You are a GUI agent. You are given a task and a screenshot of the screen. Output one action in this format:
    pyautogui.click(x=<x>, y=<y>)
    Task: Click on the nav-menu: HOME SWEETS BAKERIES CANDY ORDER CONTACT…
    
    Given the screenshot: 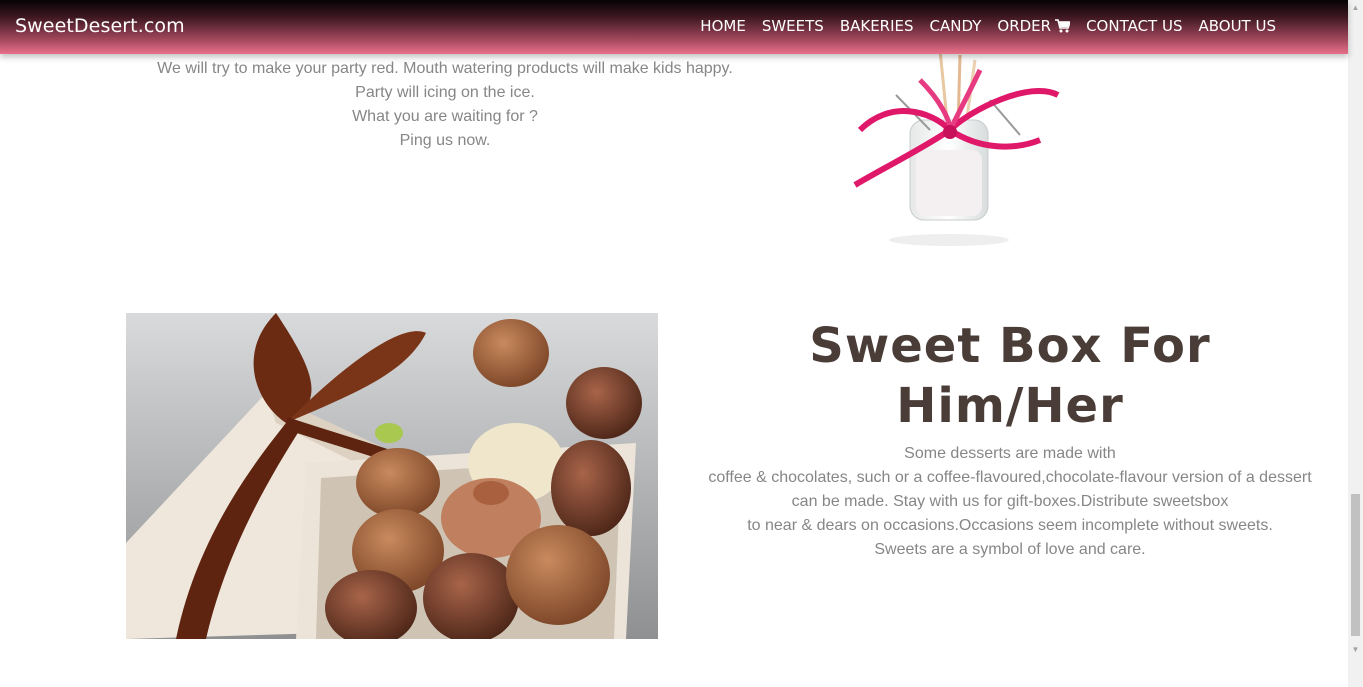 What is the action you would take?
    pyautogui.click(x=988, y=26)
    